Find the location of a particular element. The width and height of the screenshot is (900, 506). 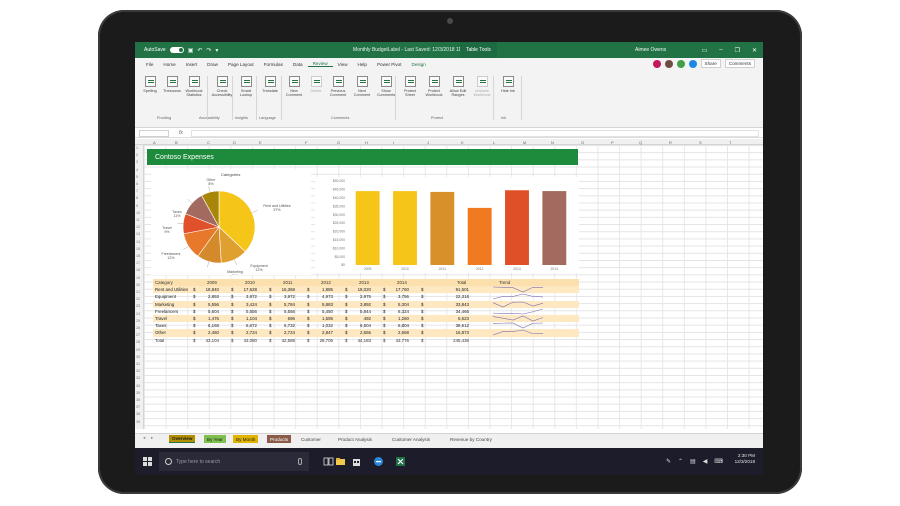

column-header: F is located at coordinates (306, 142).